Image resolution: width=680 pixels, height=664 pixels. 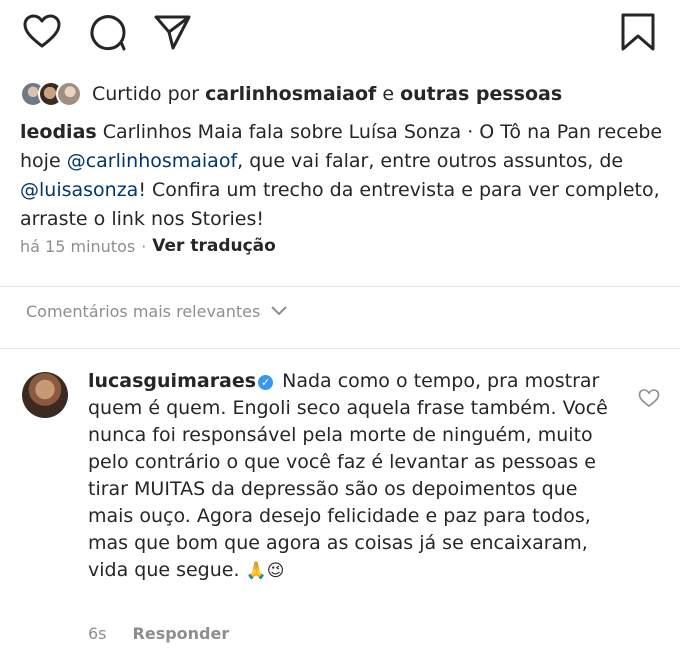 I want to click on post-action-bar, so click(x=340, y=36).